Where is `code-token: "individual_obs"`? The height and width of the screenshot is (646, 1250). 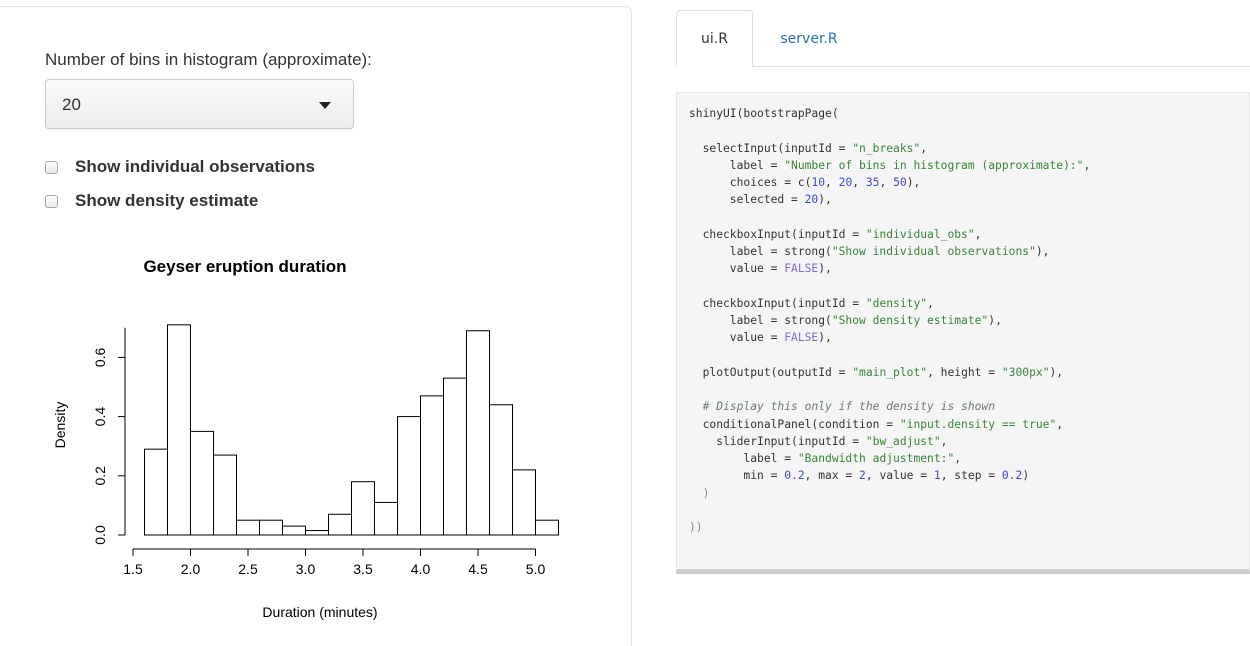 code-token: "individual_obs" is located at coordinates (920, 234).